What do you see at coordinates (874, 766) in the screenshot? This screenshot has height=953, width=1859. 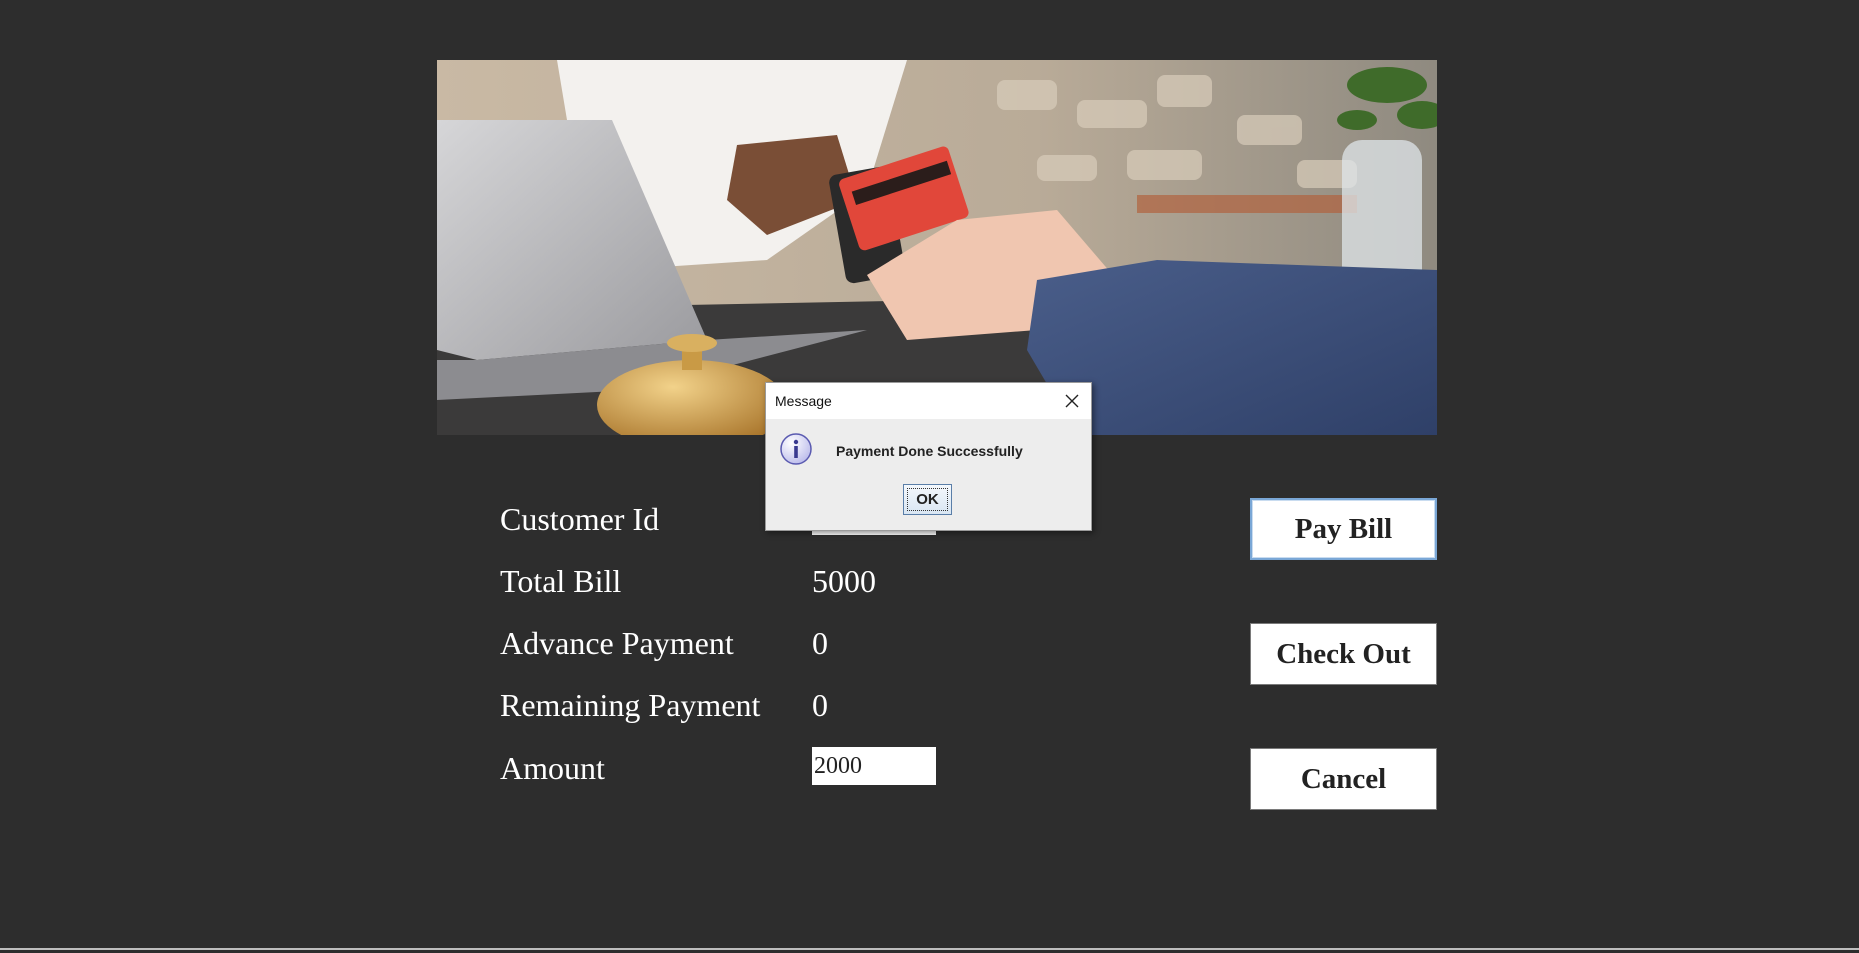 I see `amount-field` at bounding box center [874, 766].